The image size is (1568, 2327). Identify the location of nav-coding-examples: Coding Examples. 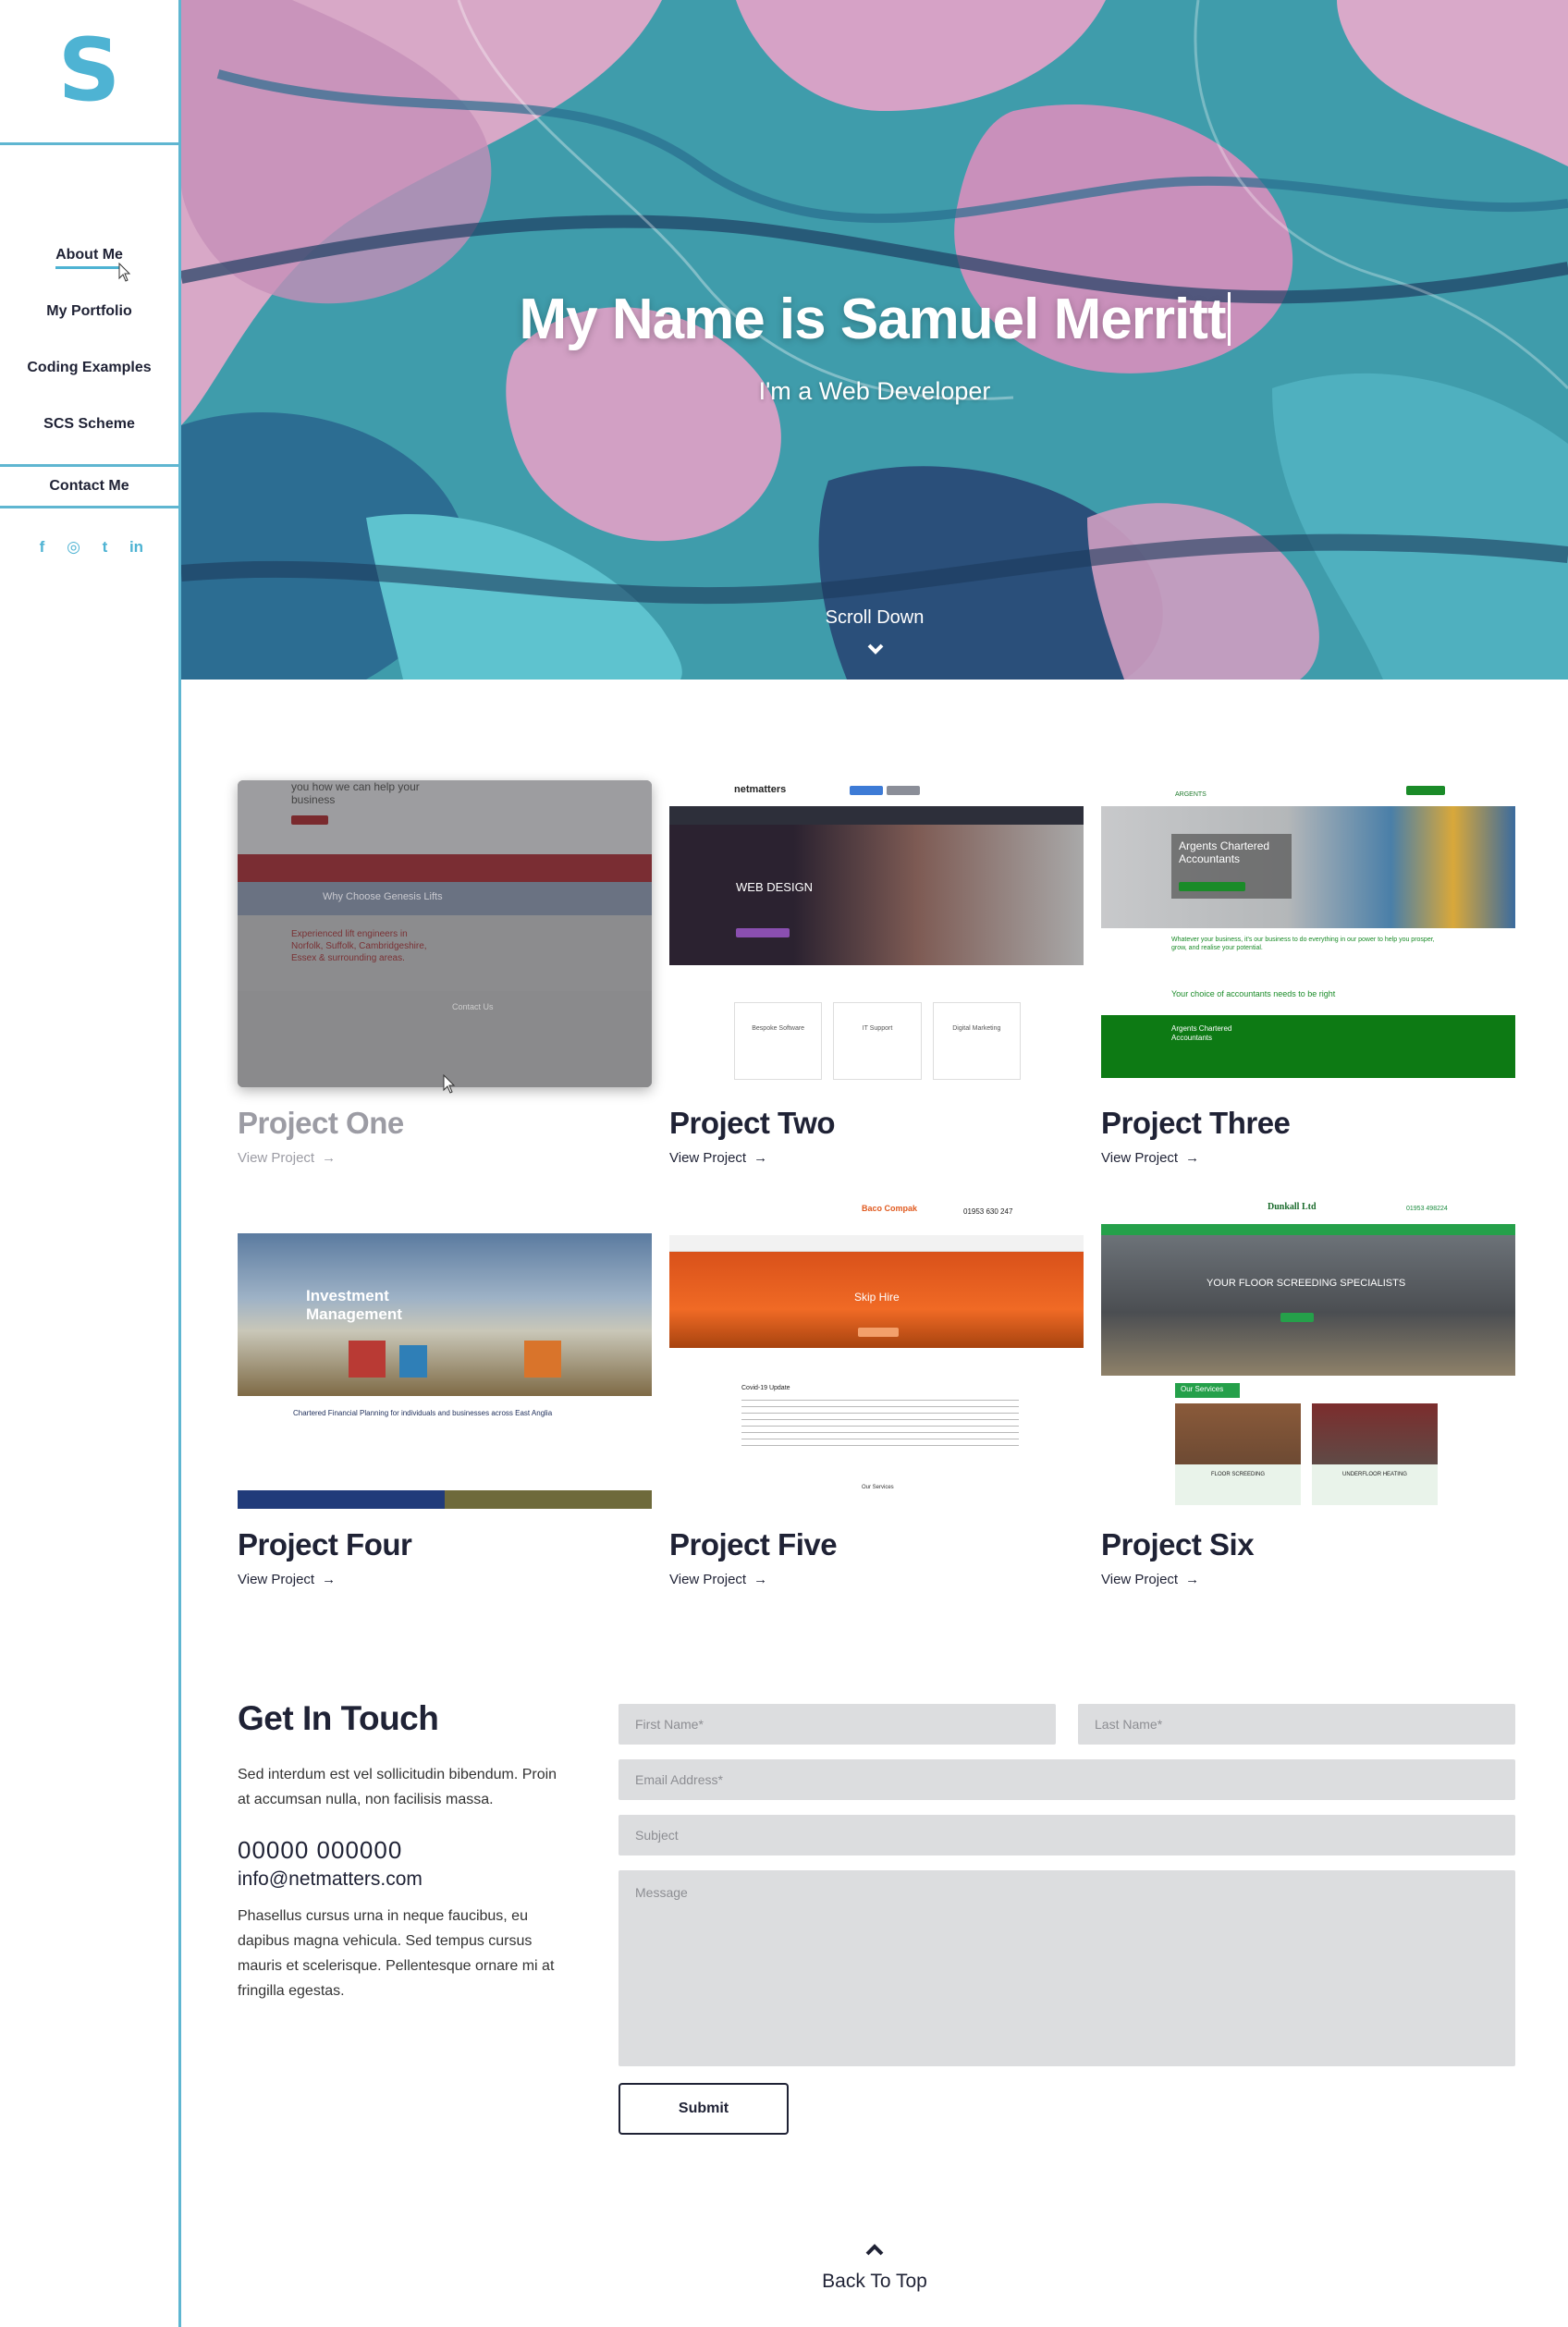
(89, 382).